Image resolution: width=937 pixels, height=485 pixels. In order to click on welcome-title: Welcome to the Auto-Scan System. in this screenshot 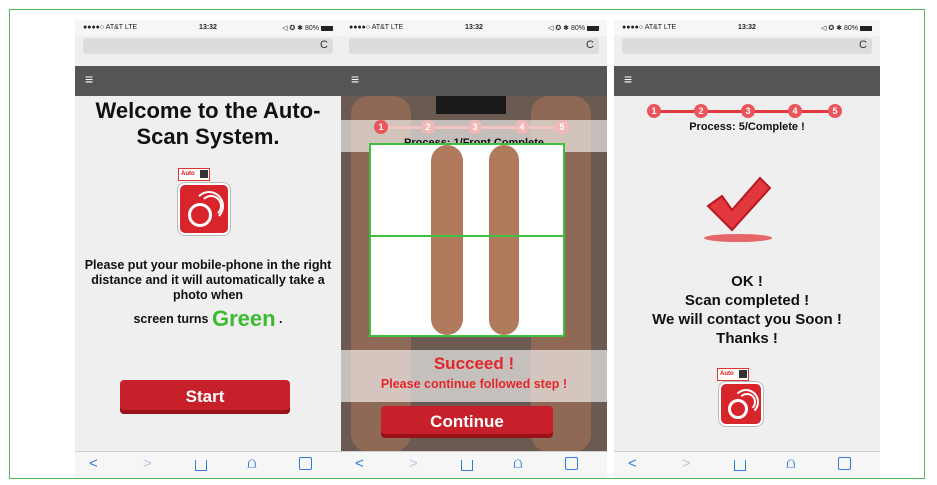, I will do `click(208, 123)`.